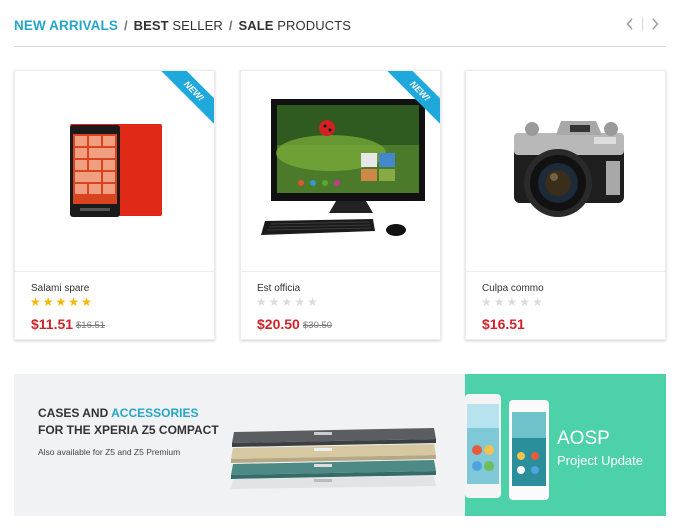 Image resolution: width=676 pixels, height=531 pixels. Describe the element at coordinates (66, 26) in the screenshot. I see `tab-new-arrivals: NEW ARRIVALS` at that location.